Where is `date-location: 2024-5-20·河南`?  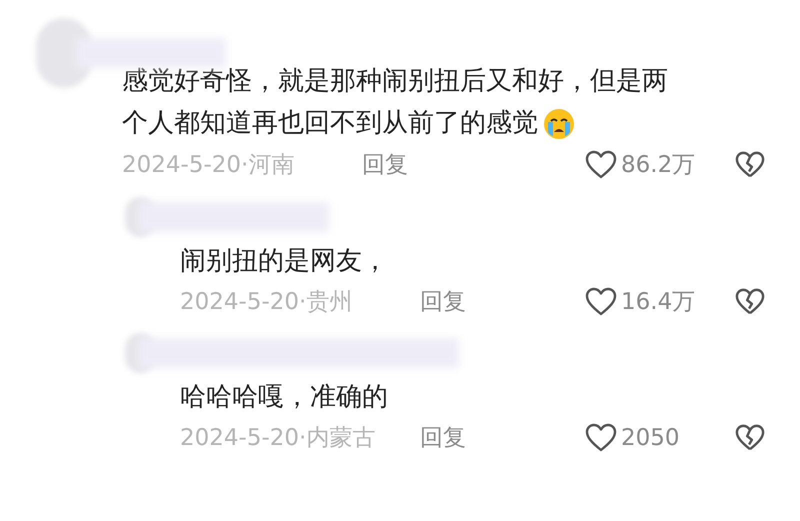 date-location: 2024-5-20·河南 is located at coordinates (209, 165).